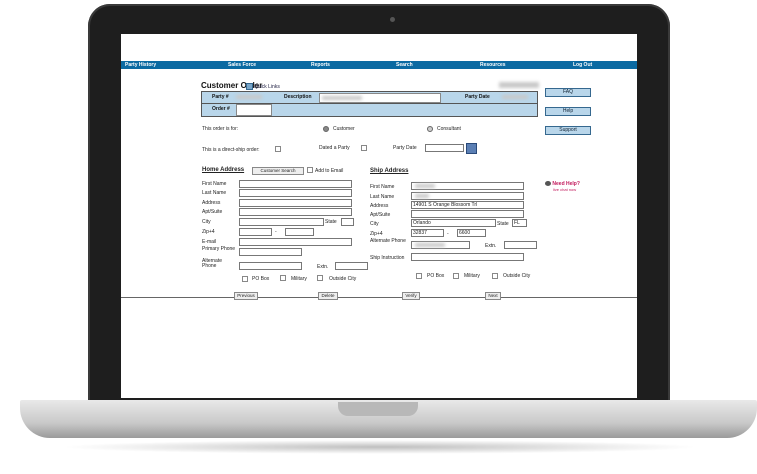 This screenshot has width=757, height=474. I want to click on camera, so click(392, 19).